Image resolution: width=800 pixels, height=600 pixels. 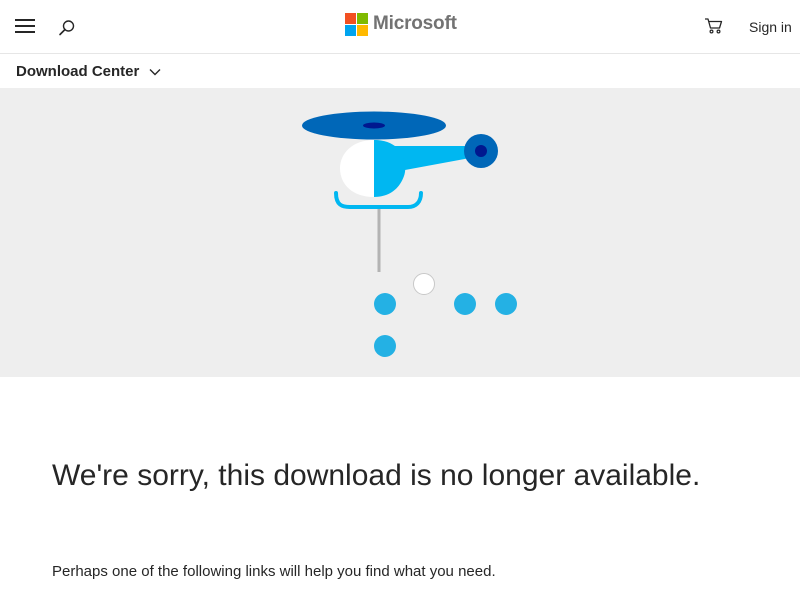 I want to click on helicopter-illustration, so click(x=409, y=234).